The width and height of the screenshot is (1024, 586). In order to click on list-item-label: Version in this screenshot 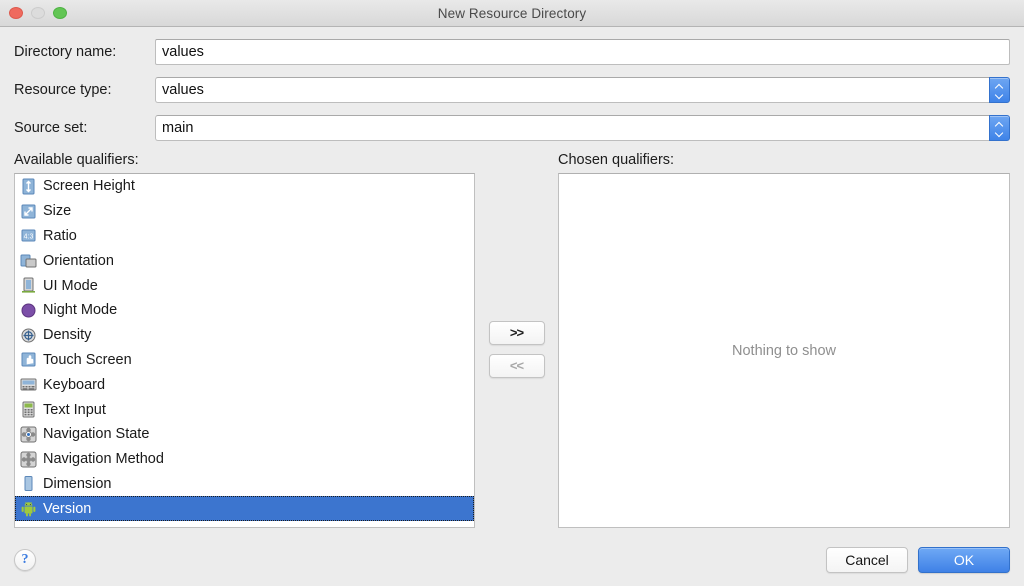, I will do `click(67, 508)`.